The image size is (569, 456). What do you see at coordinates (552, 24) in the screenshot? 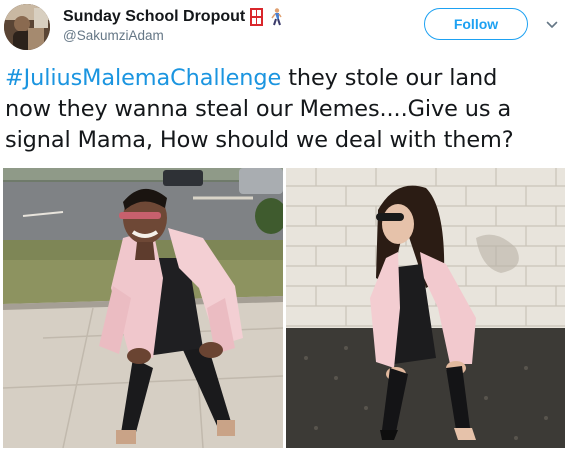
I see `chevron-down-icon` at bounding box center [552, 24].